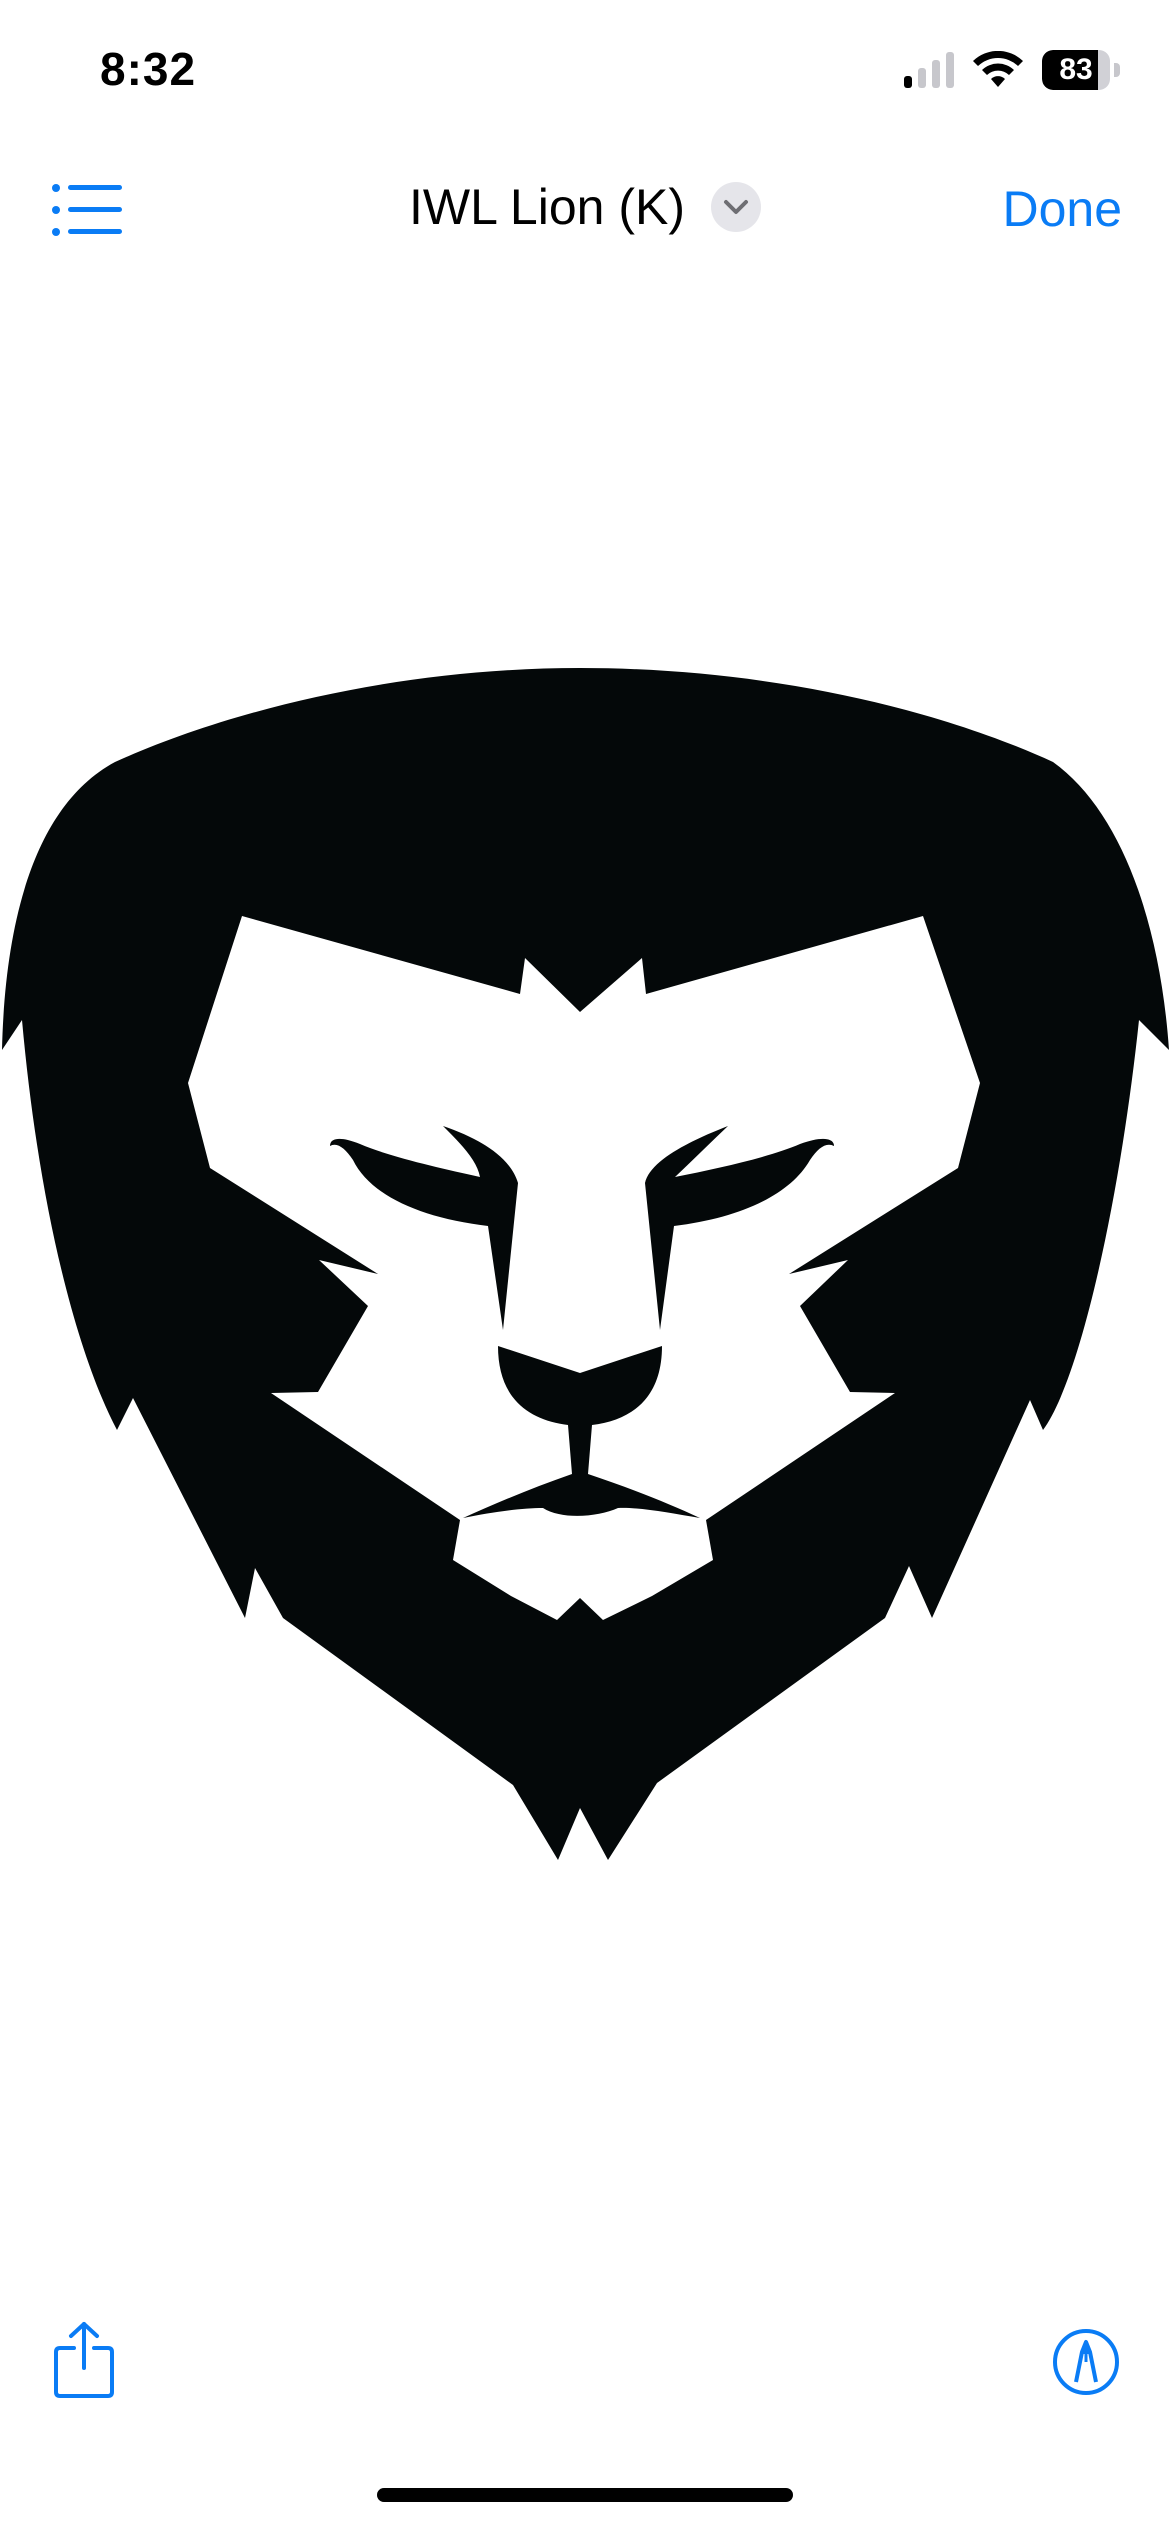  Describe the element at coordinates (148, 69) in the screenshot. I see `status-time: 8:32` at that location.